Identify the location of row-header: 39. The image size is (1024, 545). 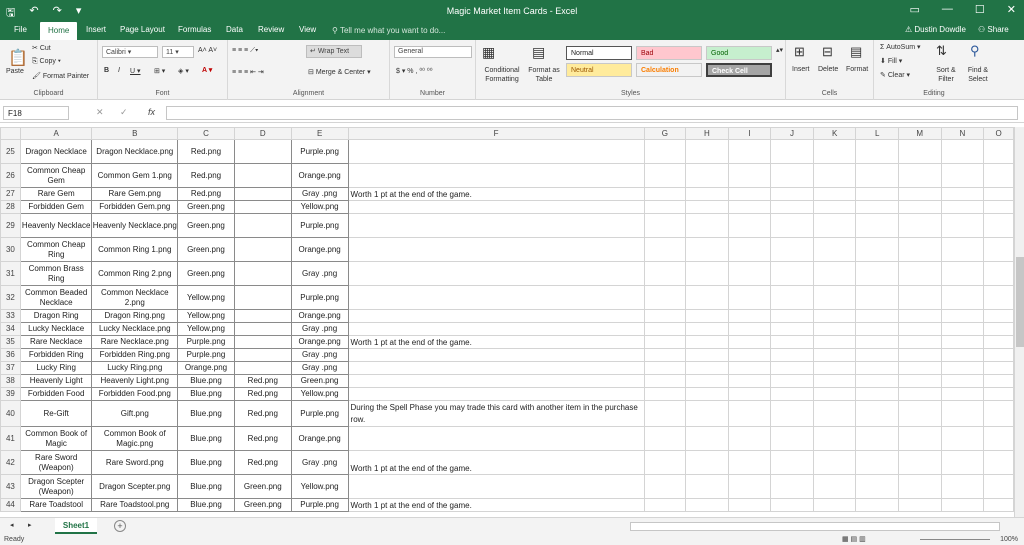
(10, 394).